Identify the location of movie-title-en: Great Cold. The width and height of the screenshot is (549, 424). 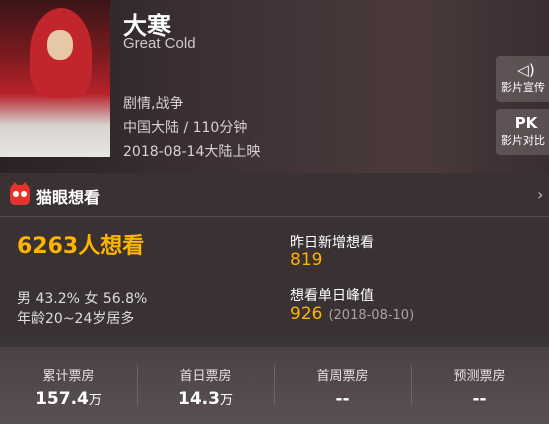
(159, 43).